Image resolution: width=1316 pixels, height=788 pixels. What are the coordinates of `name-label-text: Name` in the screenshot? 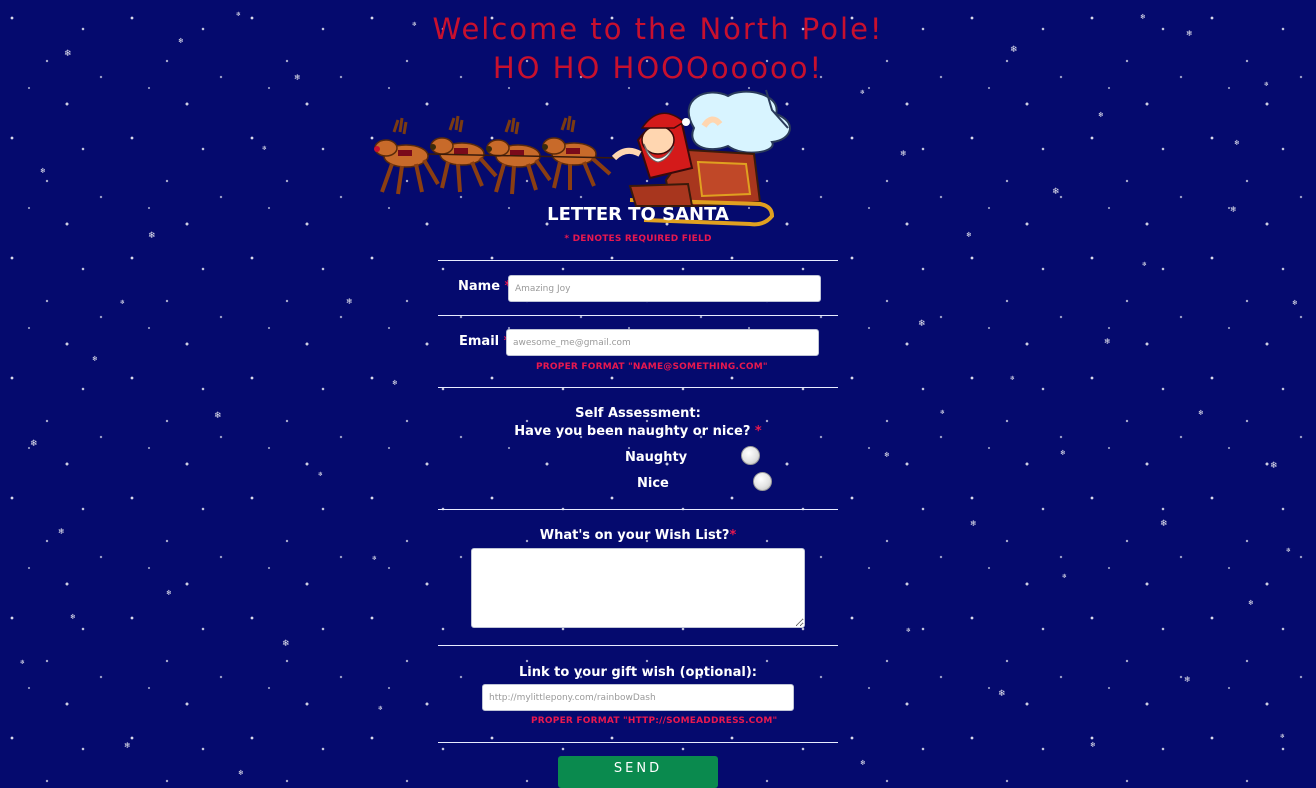 It's located at (479, 286).